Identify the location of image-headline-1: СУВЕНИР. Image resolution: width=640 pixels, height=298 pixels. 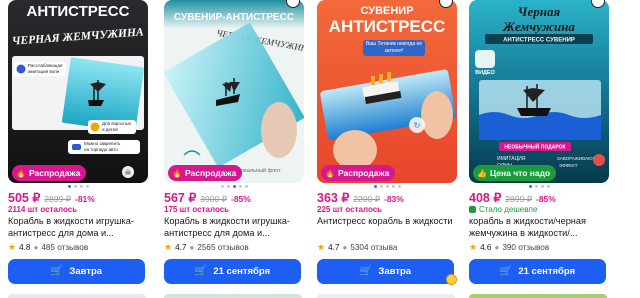
(386, 11).